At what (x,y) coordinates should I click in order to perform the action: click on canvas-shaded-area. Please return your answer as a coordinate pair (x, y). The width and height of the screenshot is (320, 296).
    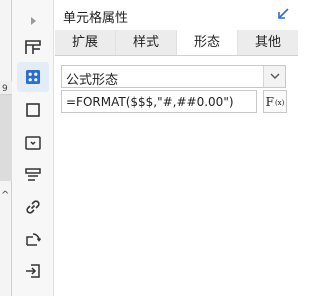
    Looking at the image, I should click on (6, 138).